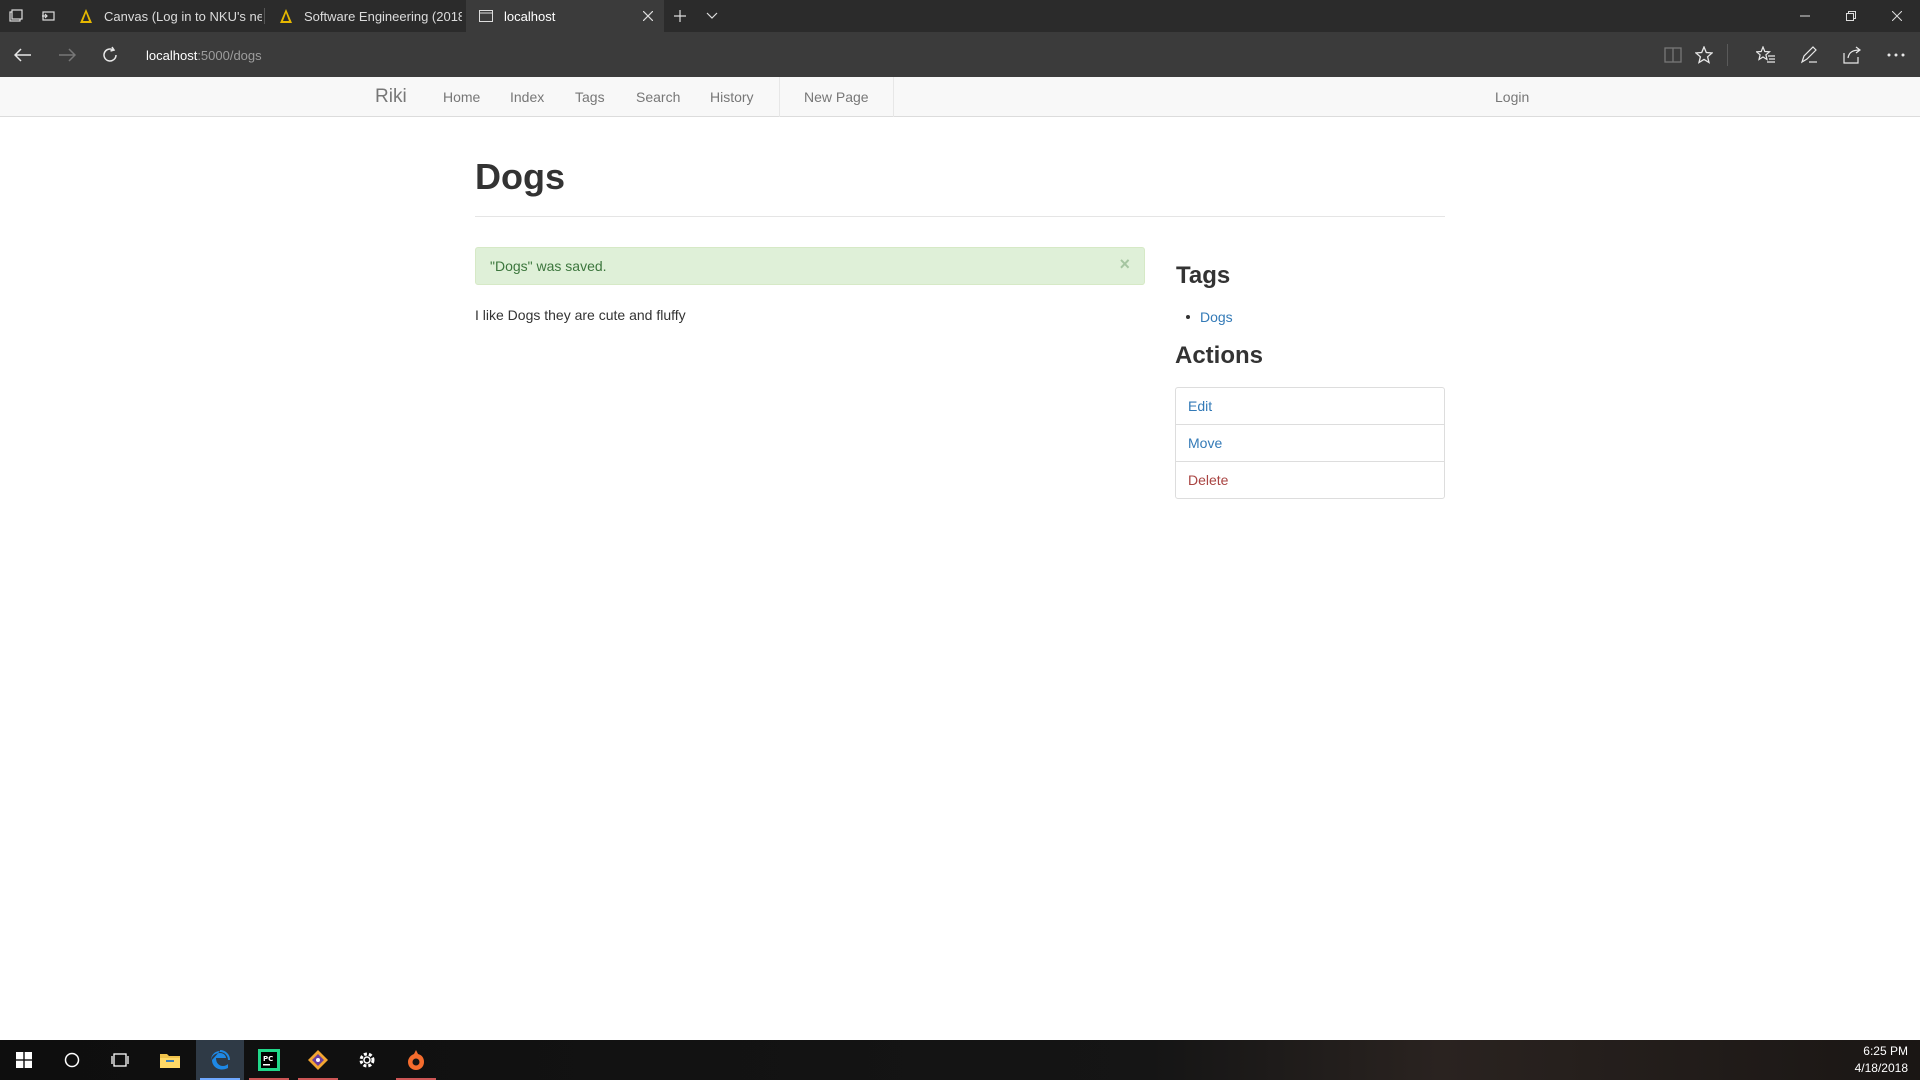  What do you see at coordinates (367, 1060) in the screenshot?
I see `settings-gear-icon` at bounding box center [367, 1060].